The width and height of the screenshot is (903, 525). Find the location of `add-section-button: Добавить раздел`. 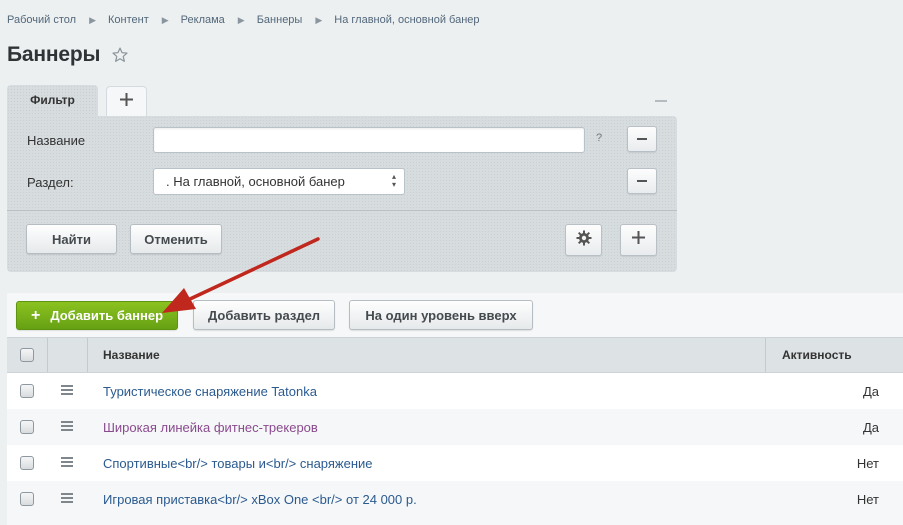

add-section-button: Добавить раздел is located at coordinates (264, 315).